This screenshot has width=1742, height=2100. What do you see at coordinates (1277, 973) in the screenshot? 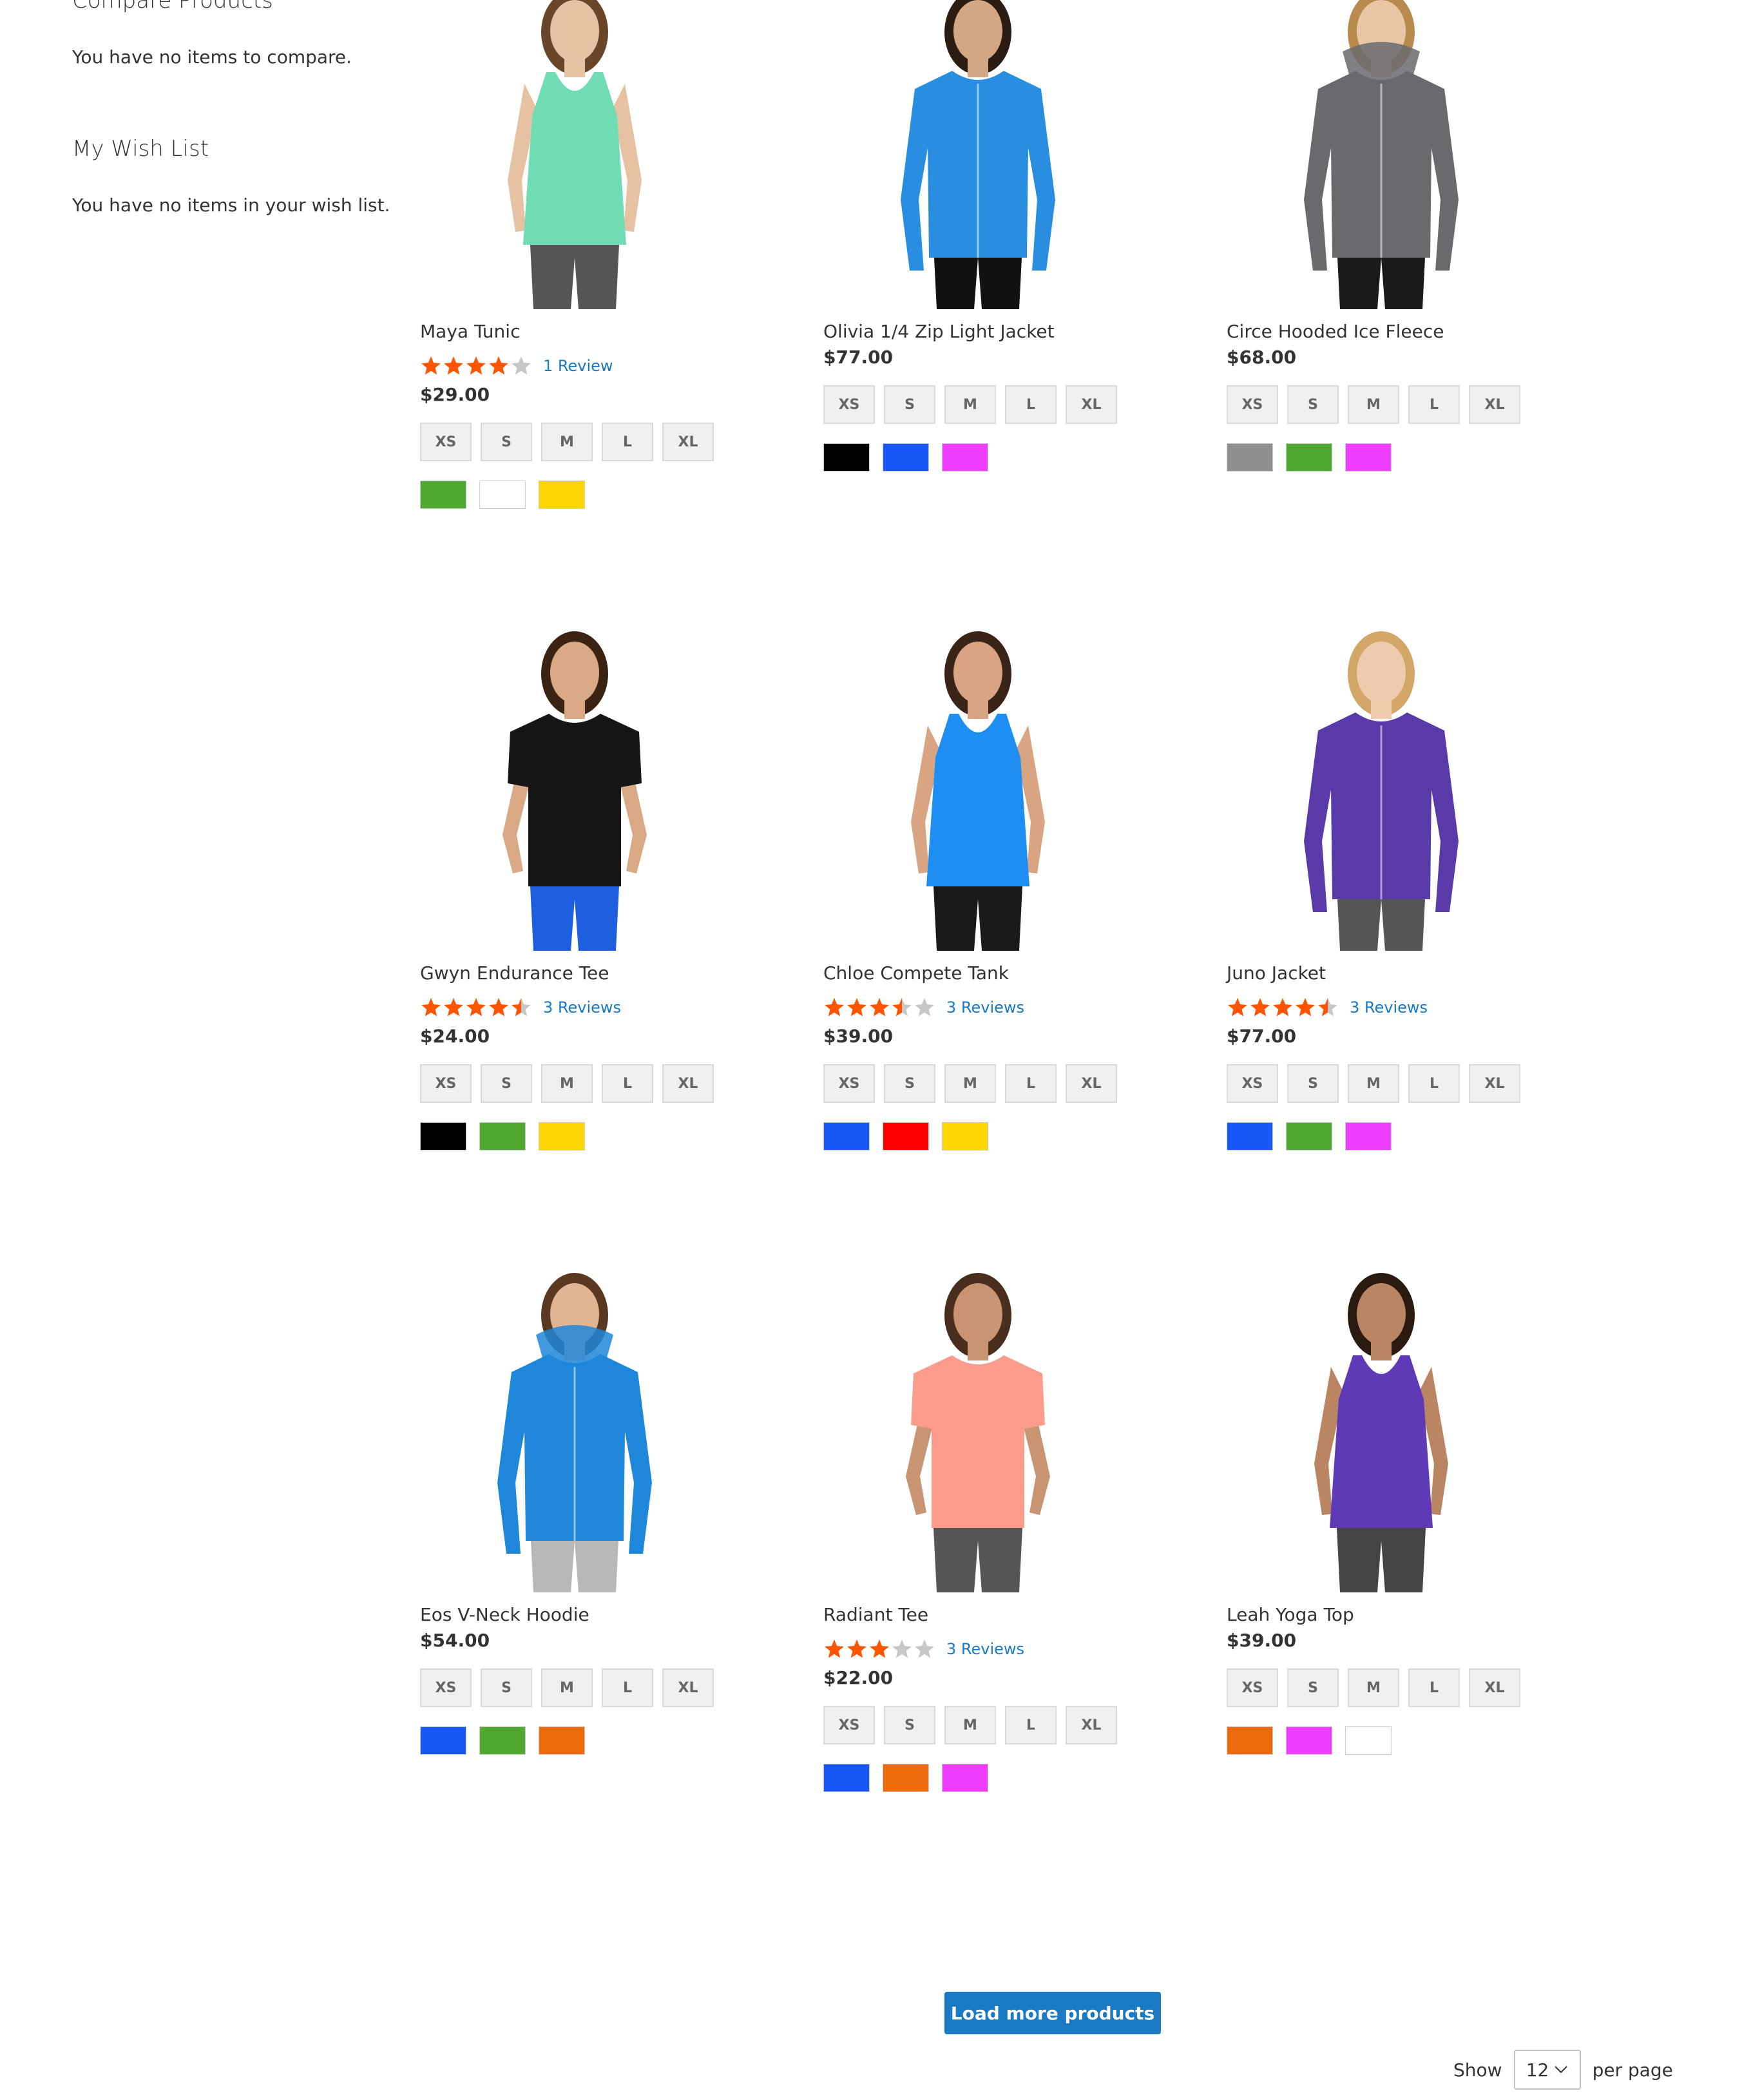
I see `product-name-link: Juno Jacket` at bounding box center [1277, 973].